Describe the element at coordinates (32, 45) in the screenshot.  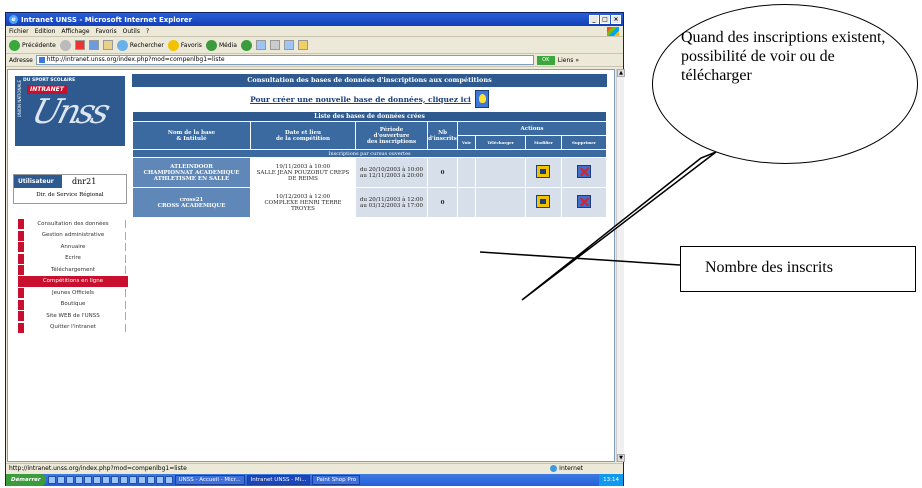
I see `back-button: Précédente` at that location.